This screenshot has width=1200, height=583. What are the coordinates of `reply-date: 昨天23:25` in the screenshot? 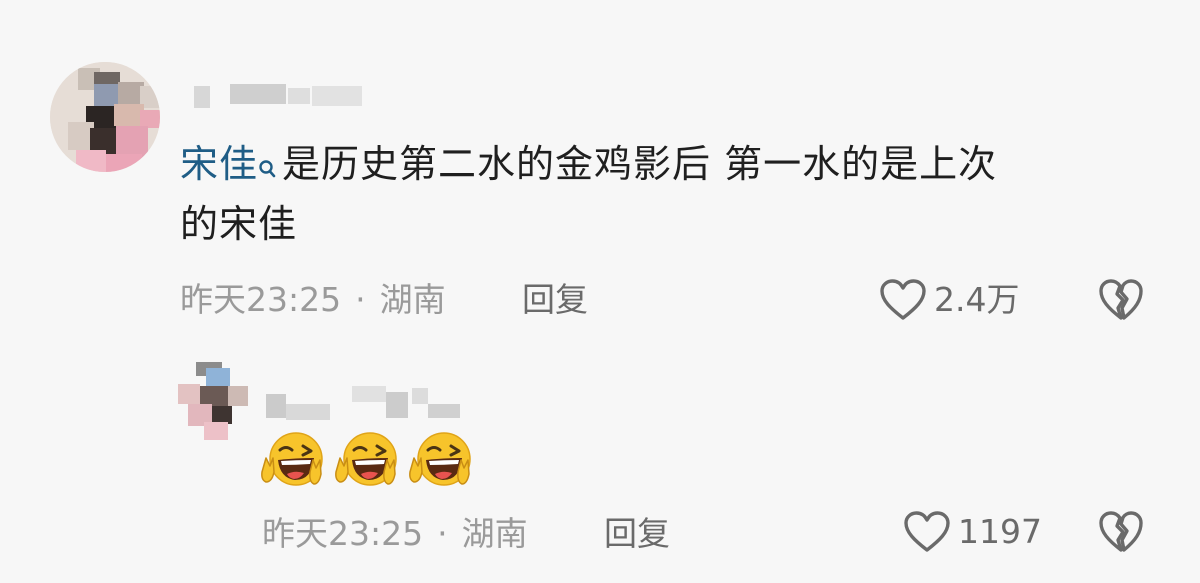 It's located at (343, 533).